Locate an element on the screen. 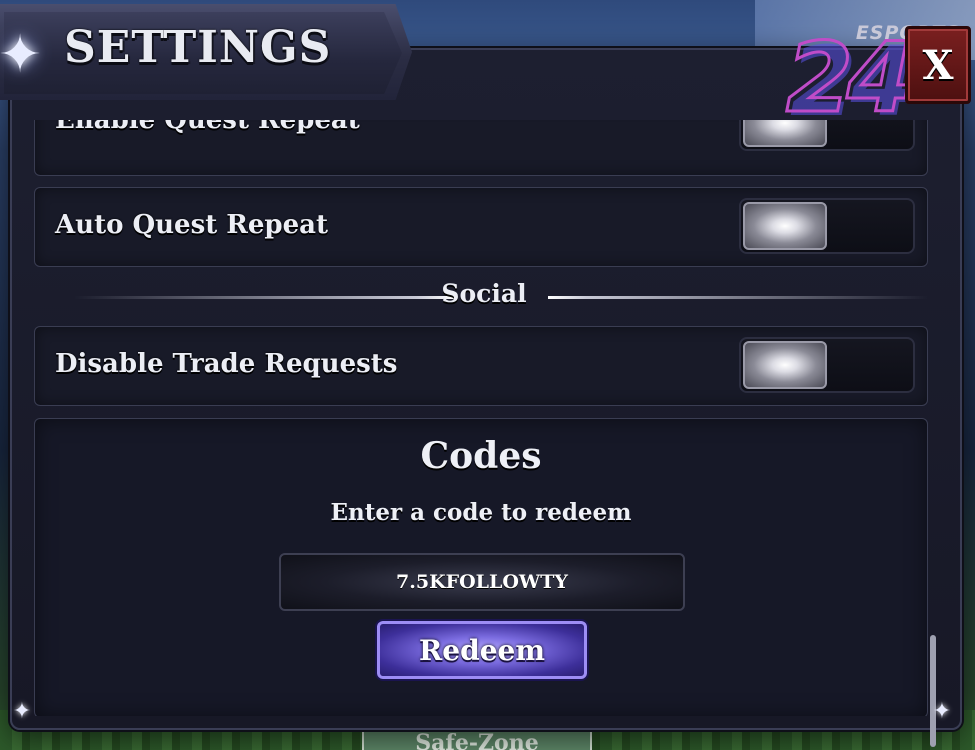 Image resolution: width=975 pixels, height=750 pixels. setting-label: Auto Quest Repeat is located at coordinates (191, 225).